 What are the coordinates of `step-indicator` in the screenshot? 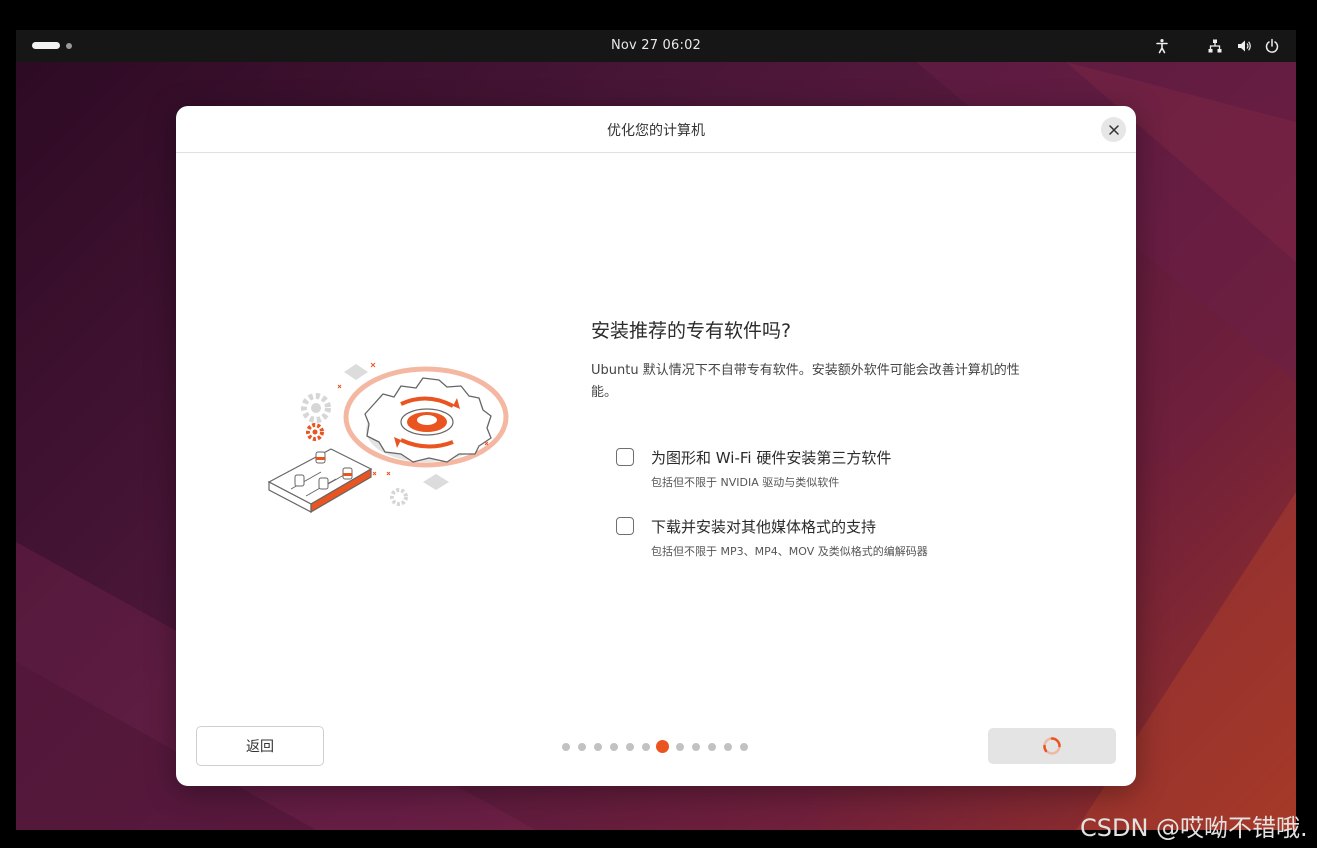 It's located at (662, 747).